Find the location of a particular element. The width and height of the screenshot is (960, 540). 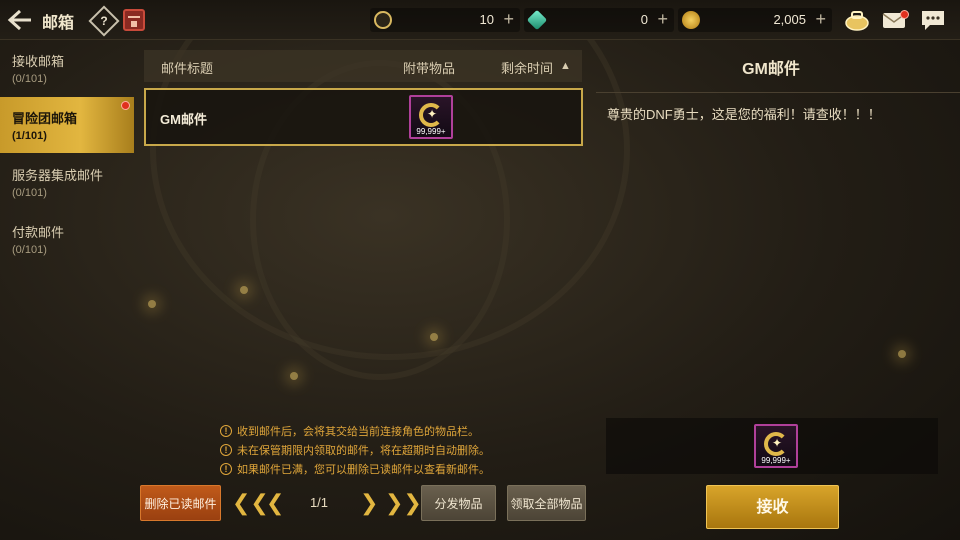

c-coin-plus-button: + is located at coordinates (508, 19).